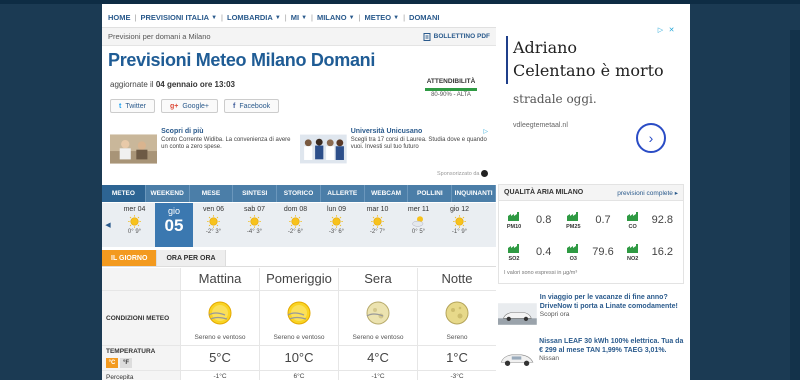 The height and width of the screenshot is (380, 800). Describe the element at coordinates (451, 95) in the screenshot. I see `reliability-value: 80-90% - ALTA` at that location.